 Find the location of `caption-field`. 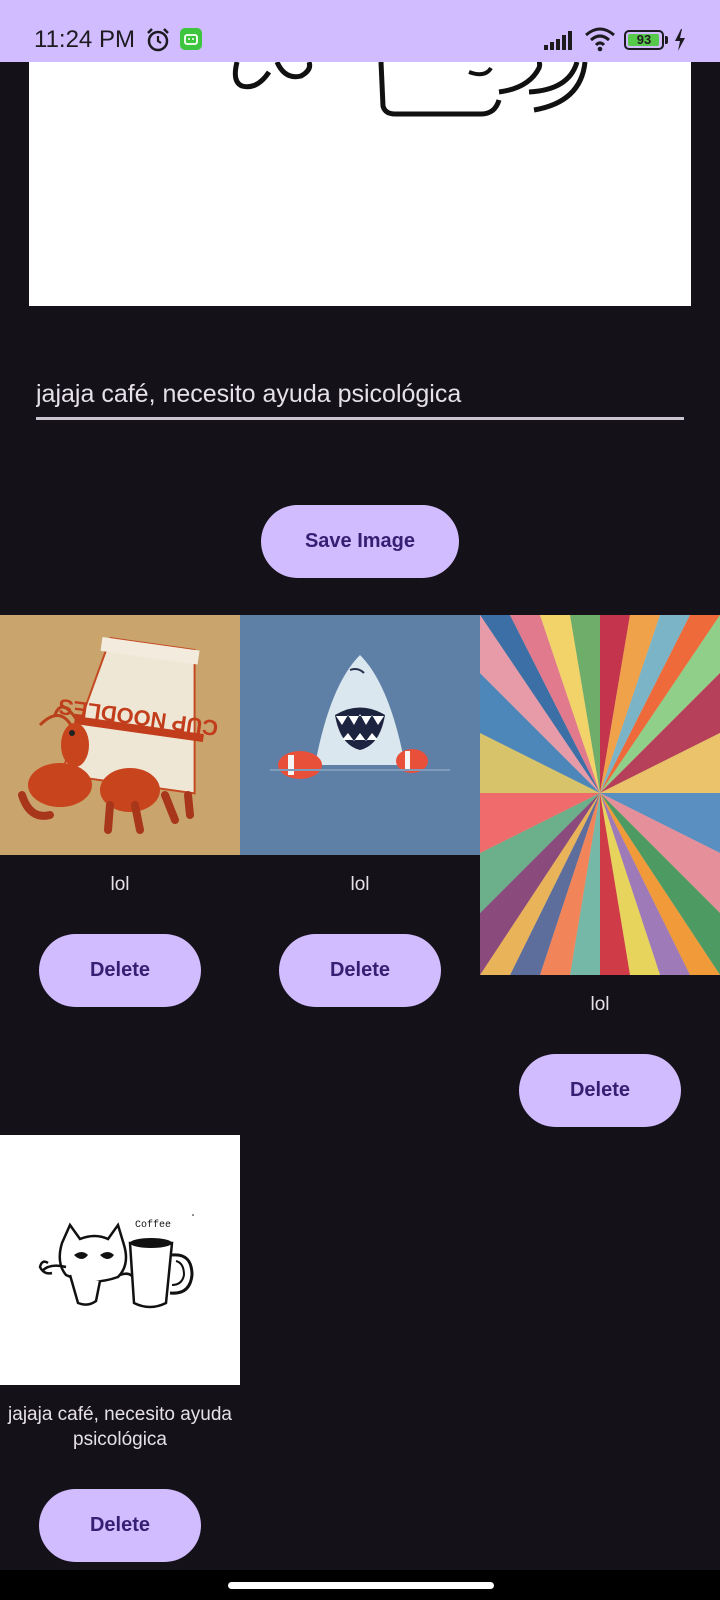

caption-field is located at coordinates (360, 400).